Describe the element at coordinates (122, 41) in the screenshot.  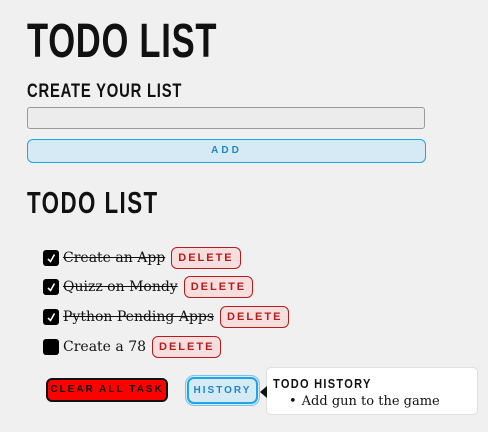
I see `page-title: TODO LIST` at that location.